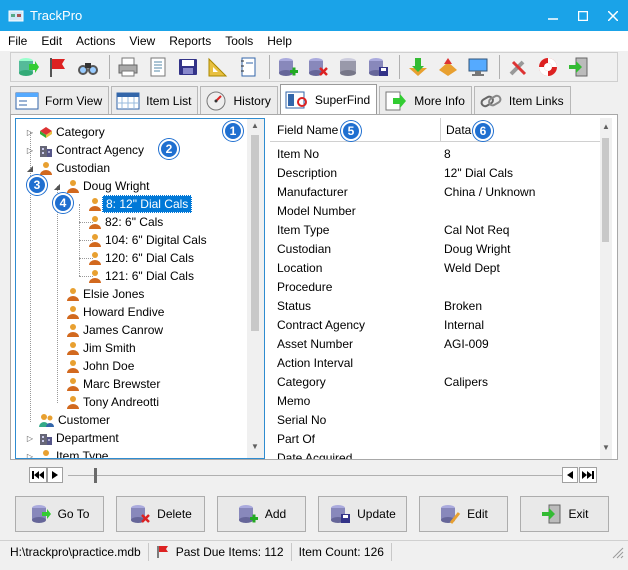 This screenshot has height=570, width=628. What do you see at coordinates (239, 41) in the screenshot?
I see `menu-tools: Tools` at bounding box center [239, 41].